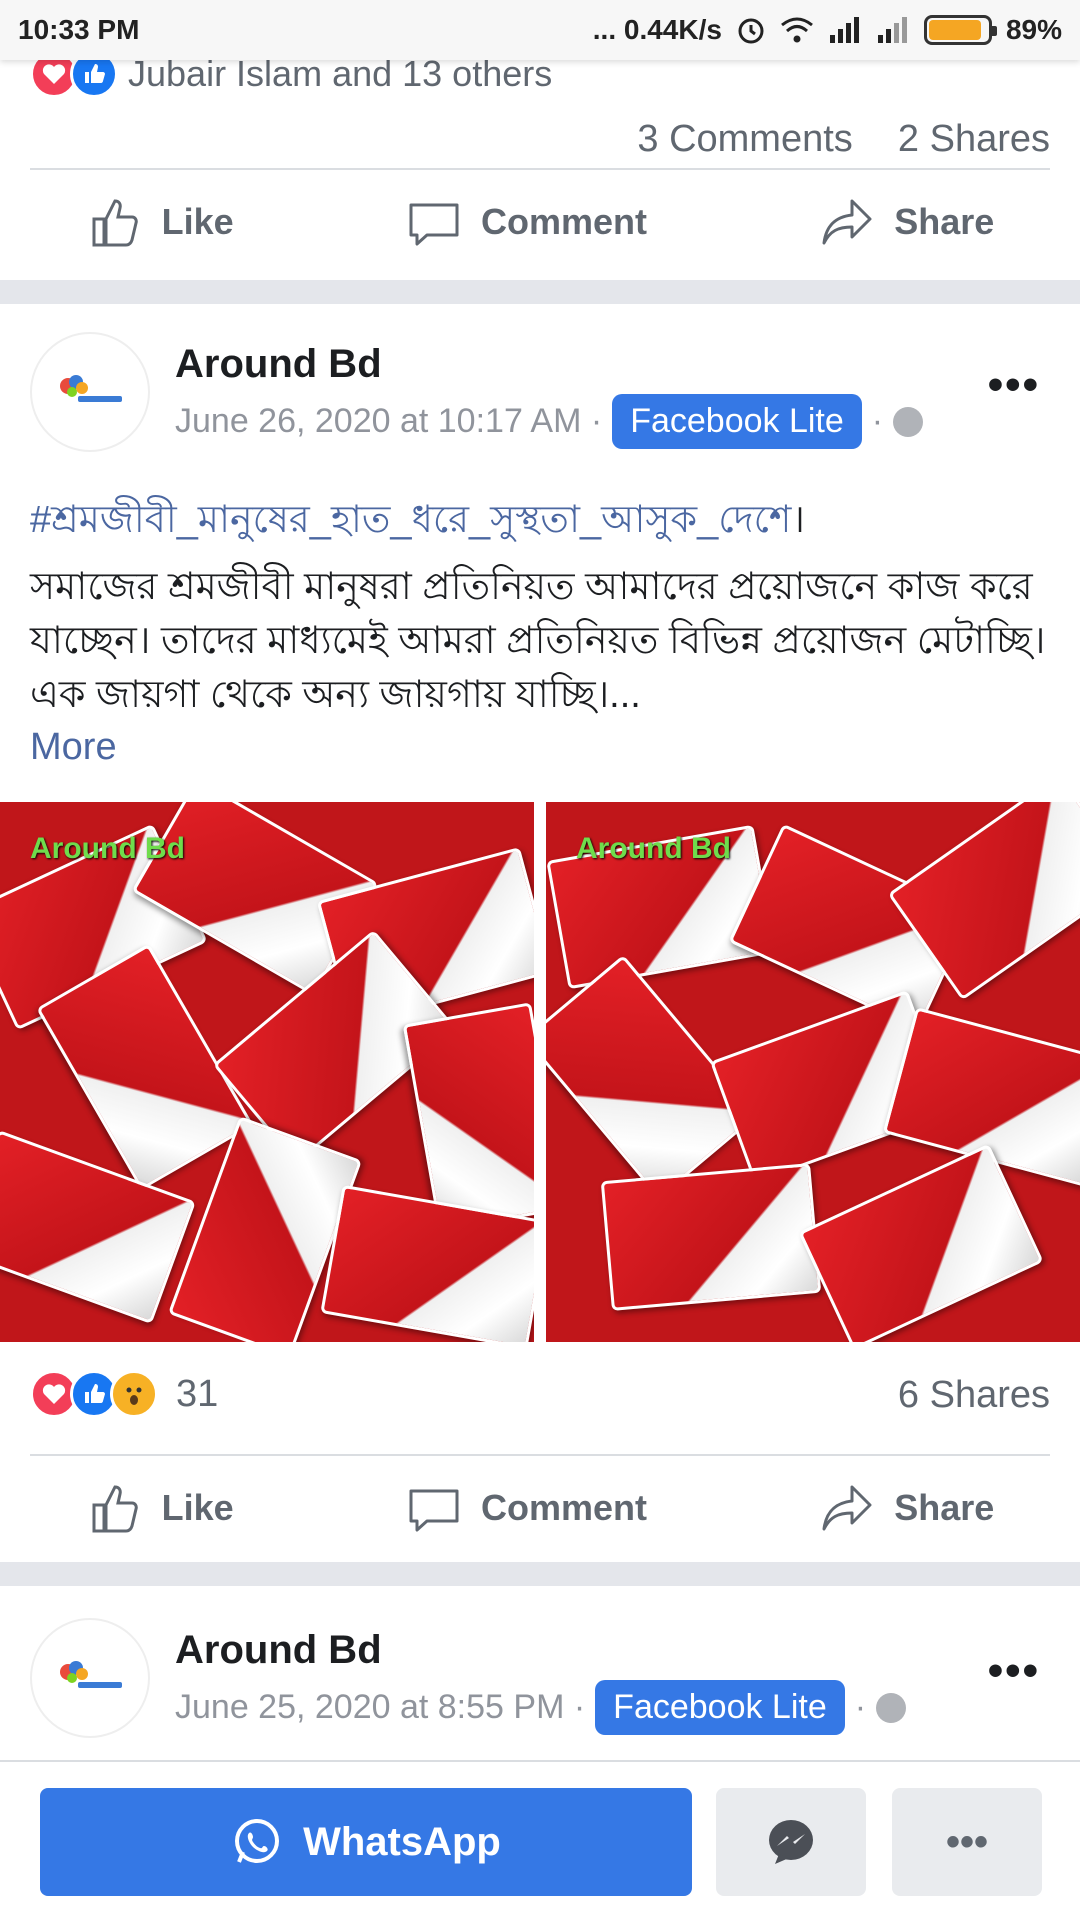 Image resolution: width=1080 pixels, height=1920 pixels. I want to click on status-time: 10:33 PM, so click(79, 29).